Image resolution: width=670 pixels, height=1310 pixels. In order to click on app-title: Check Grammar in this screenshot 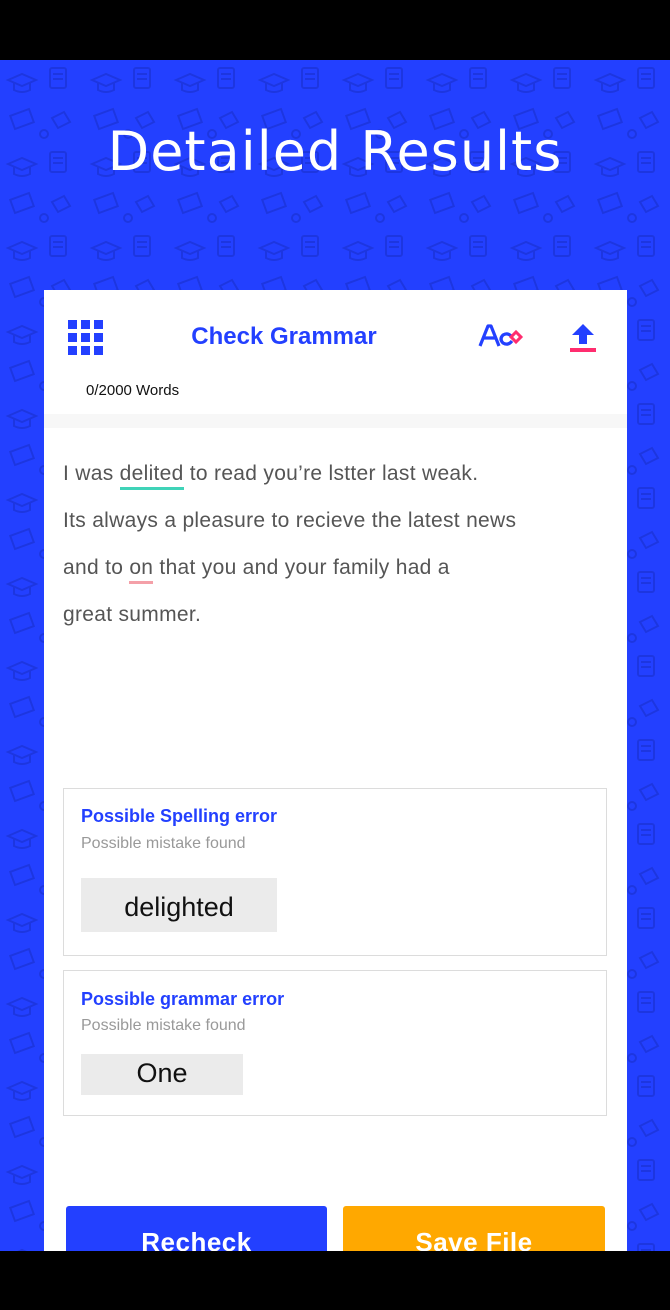, I will do `click(284, 336)`.